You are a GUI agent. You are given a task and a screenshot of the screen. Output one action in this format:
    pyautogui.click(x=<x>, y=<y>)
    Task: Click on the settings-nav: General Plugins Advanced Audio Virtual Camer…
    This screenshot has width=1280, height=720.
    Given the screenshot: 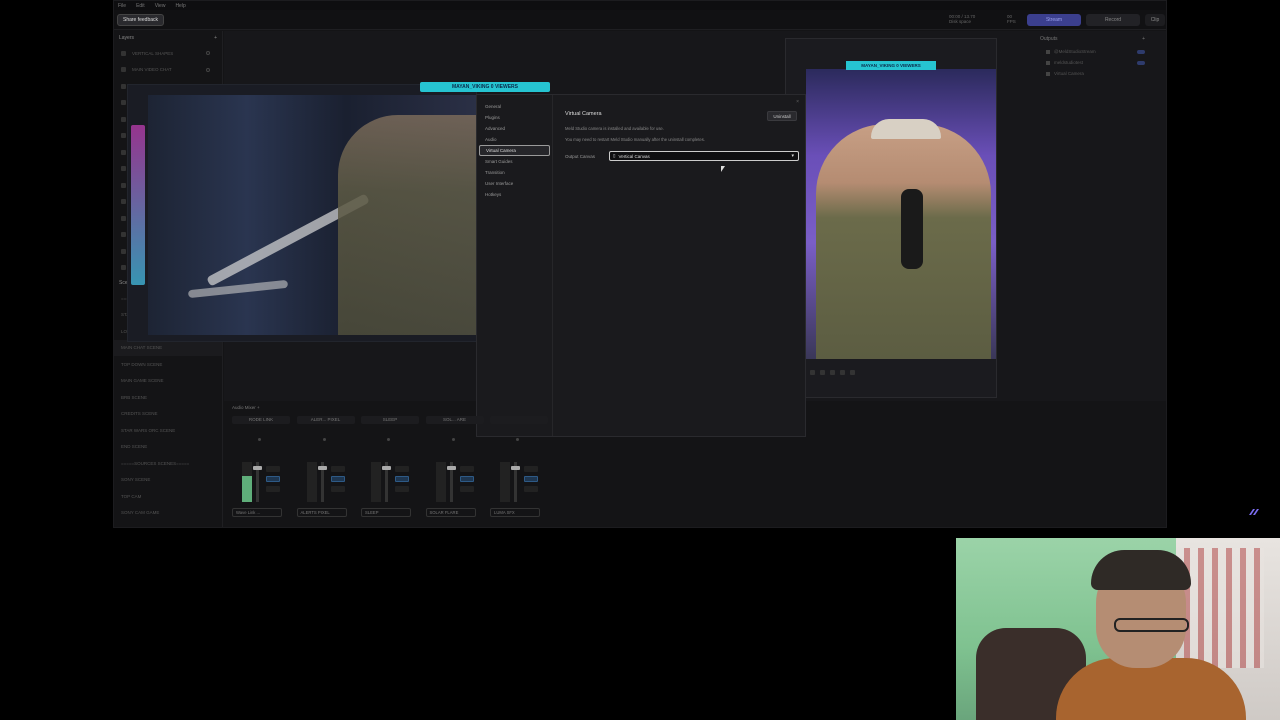 What is the action you would take?
    pyautogui.click(x=515, y=265)
    